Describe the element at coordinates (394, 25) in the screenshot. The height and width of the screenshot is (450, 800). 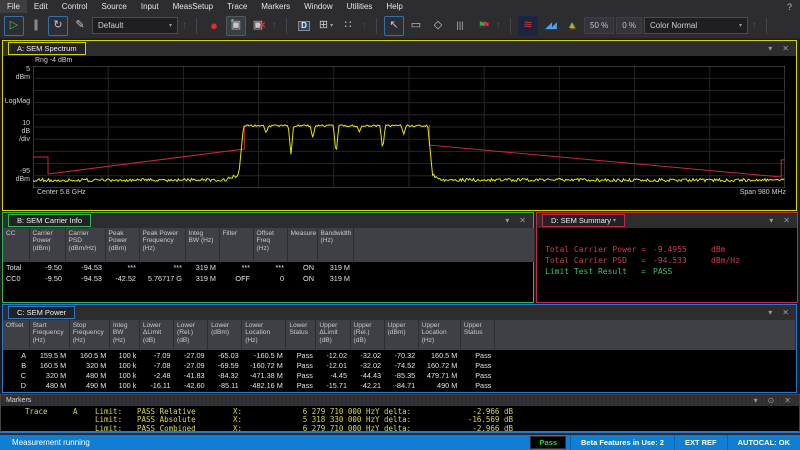
I see `cursor-select-button: ↖` at that location.